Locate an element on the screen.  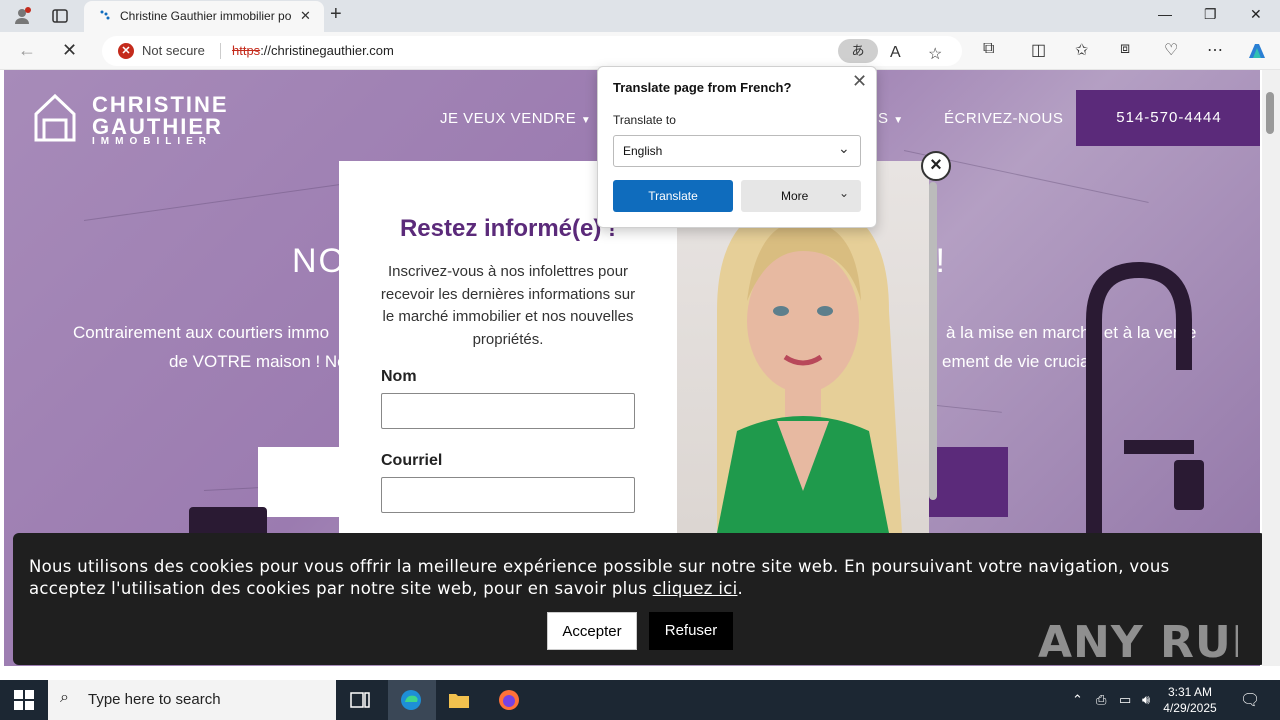
page-scrollbar is located at coordinates (1271, 368).